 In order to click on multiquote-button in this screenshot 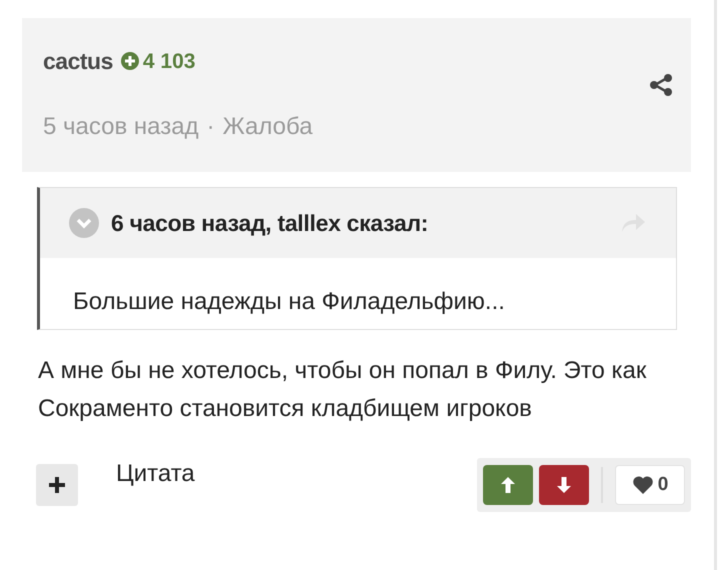, I will do `click(57, 485)`.